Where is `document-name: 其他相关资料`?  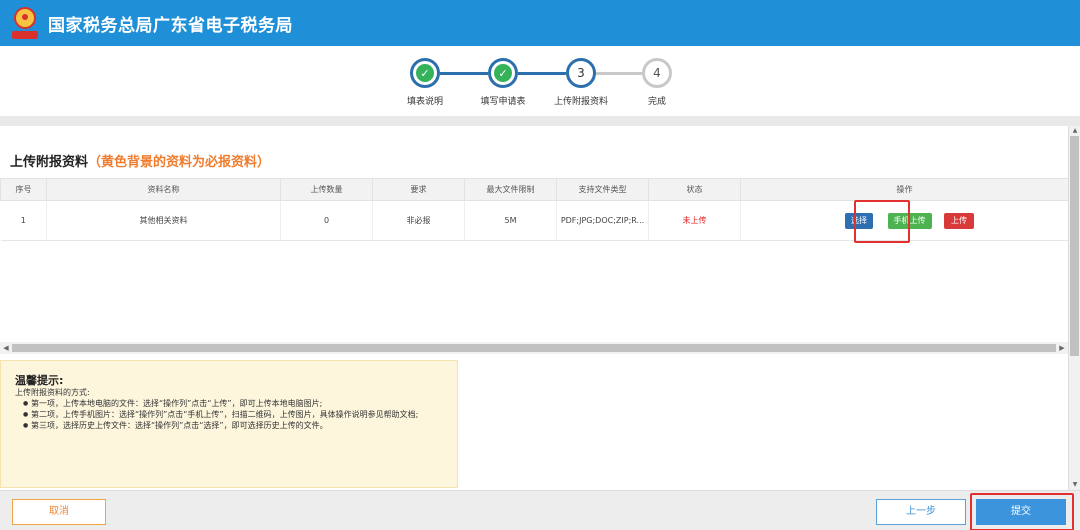
document-name: 其他相关资料 is located at coordinates (163, 220).